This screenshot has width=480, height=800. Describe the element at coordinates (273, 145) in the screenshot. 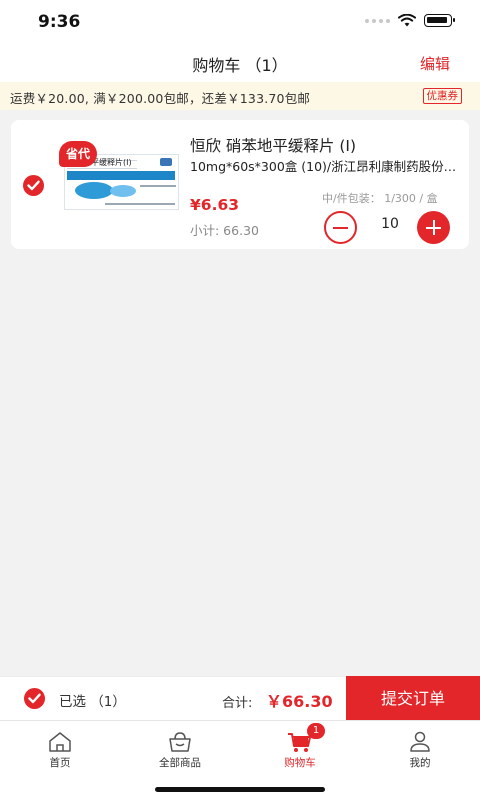

I see `product-name: 恒欣 硝苯地平缓释片 (I)` at that location.